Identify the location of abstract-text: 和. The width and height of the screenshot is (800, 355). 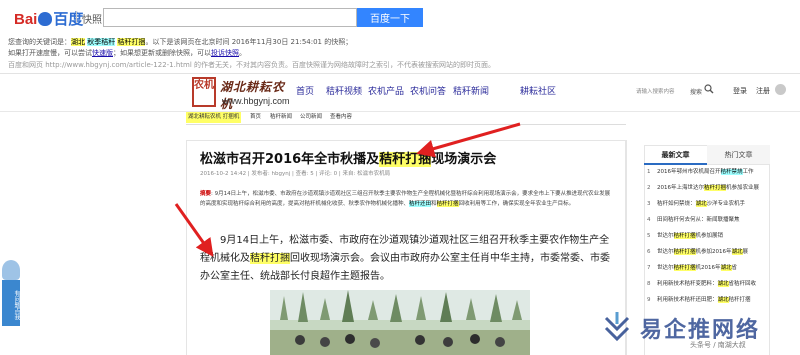
(434, 204).